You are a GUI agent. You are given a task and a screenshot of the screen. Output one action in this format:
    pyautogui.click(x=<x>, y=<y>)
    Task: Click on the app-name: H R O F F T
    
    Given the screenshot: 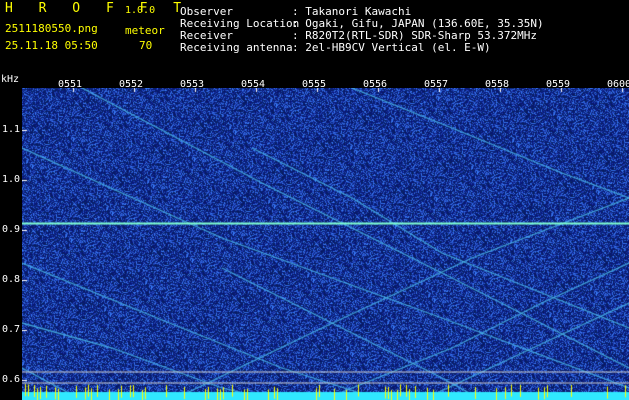 What is the action you would take?
    pyautogui.click(x=98, y=8)
    